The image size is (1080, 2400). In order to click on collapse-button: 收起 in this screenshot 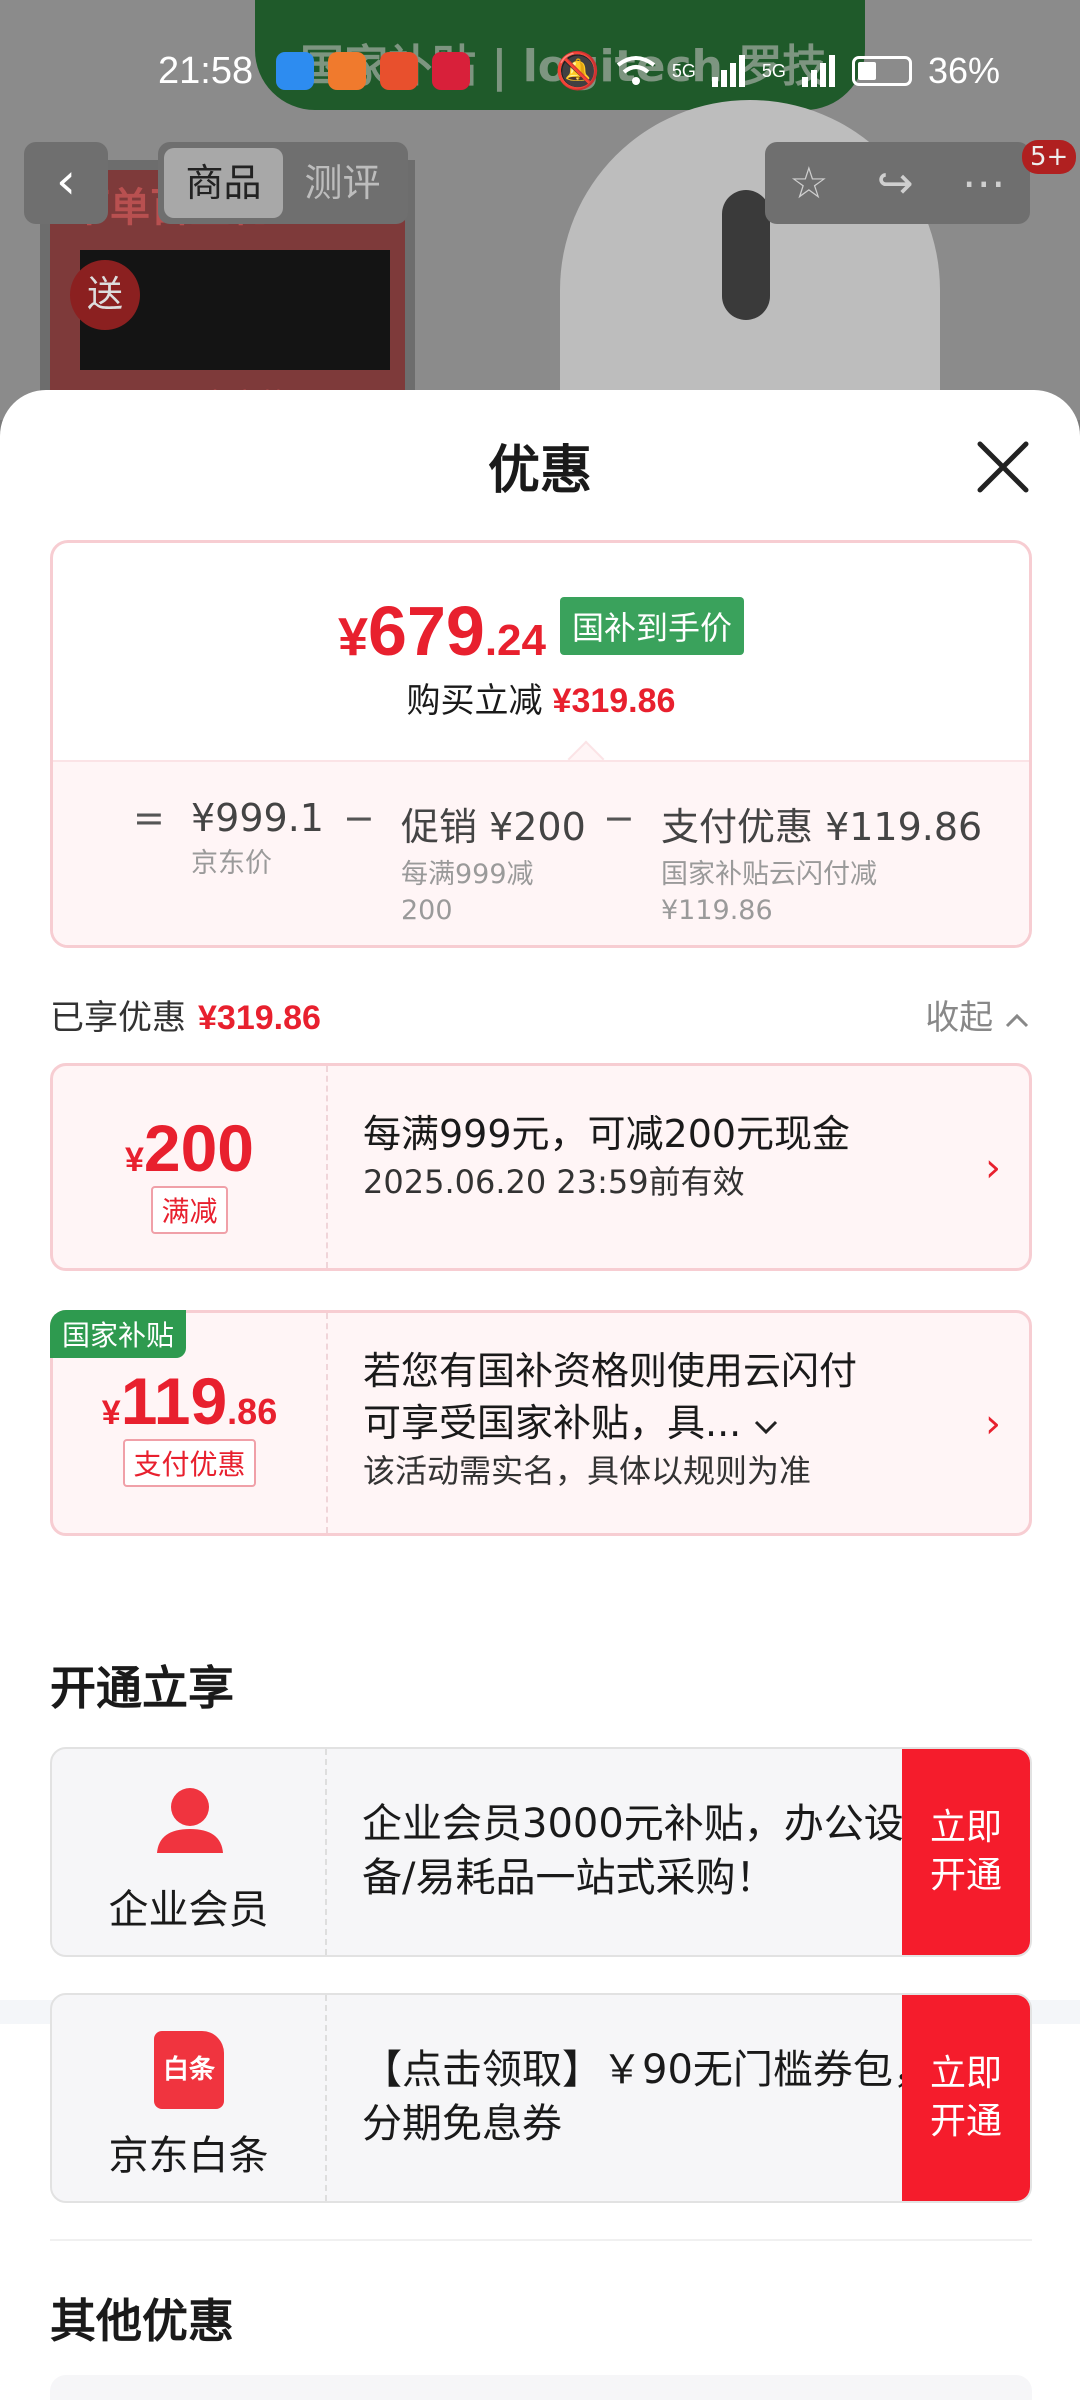, I will do `click(977, 1014)`.